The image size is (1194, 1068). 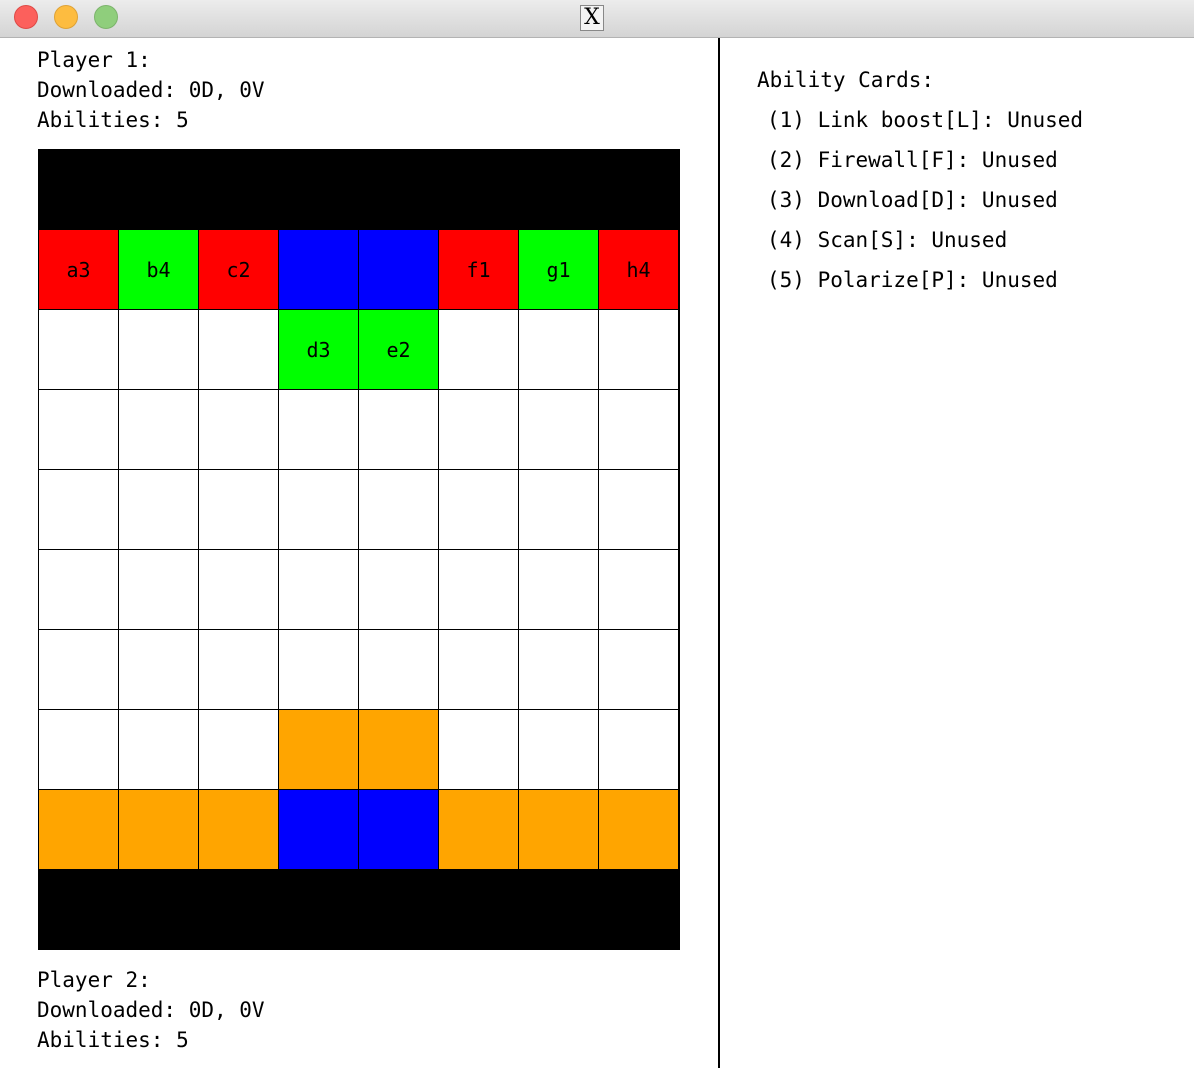 What do you see at coordinates (912, 160) in the screenshot?
I see `ability-card-2: (2) Firewall[F]: Unused` at bounding box center [912, 160].